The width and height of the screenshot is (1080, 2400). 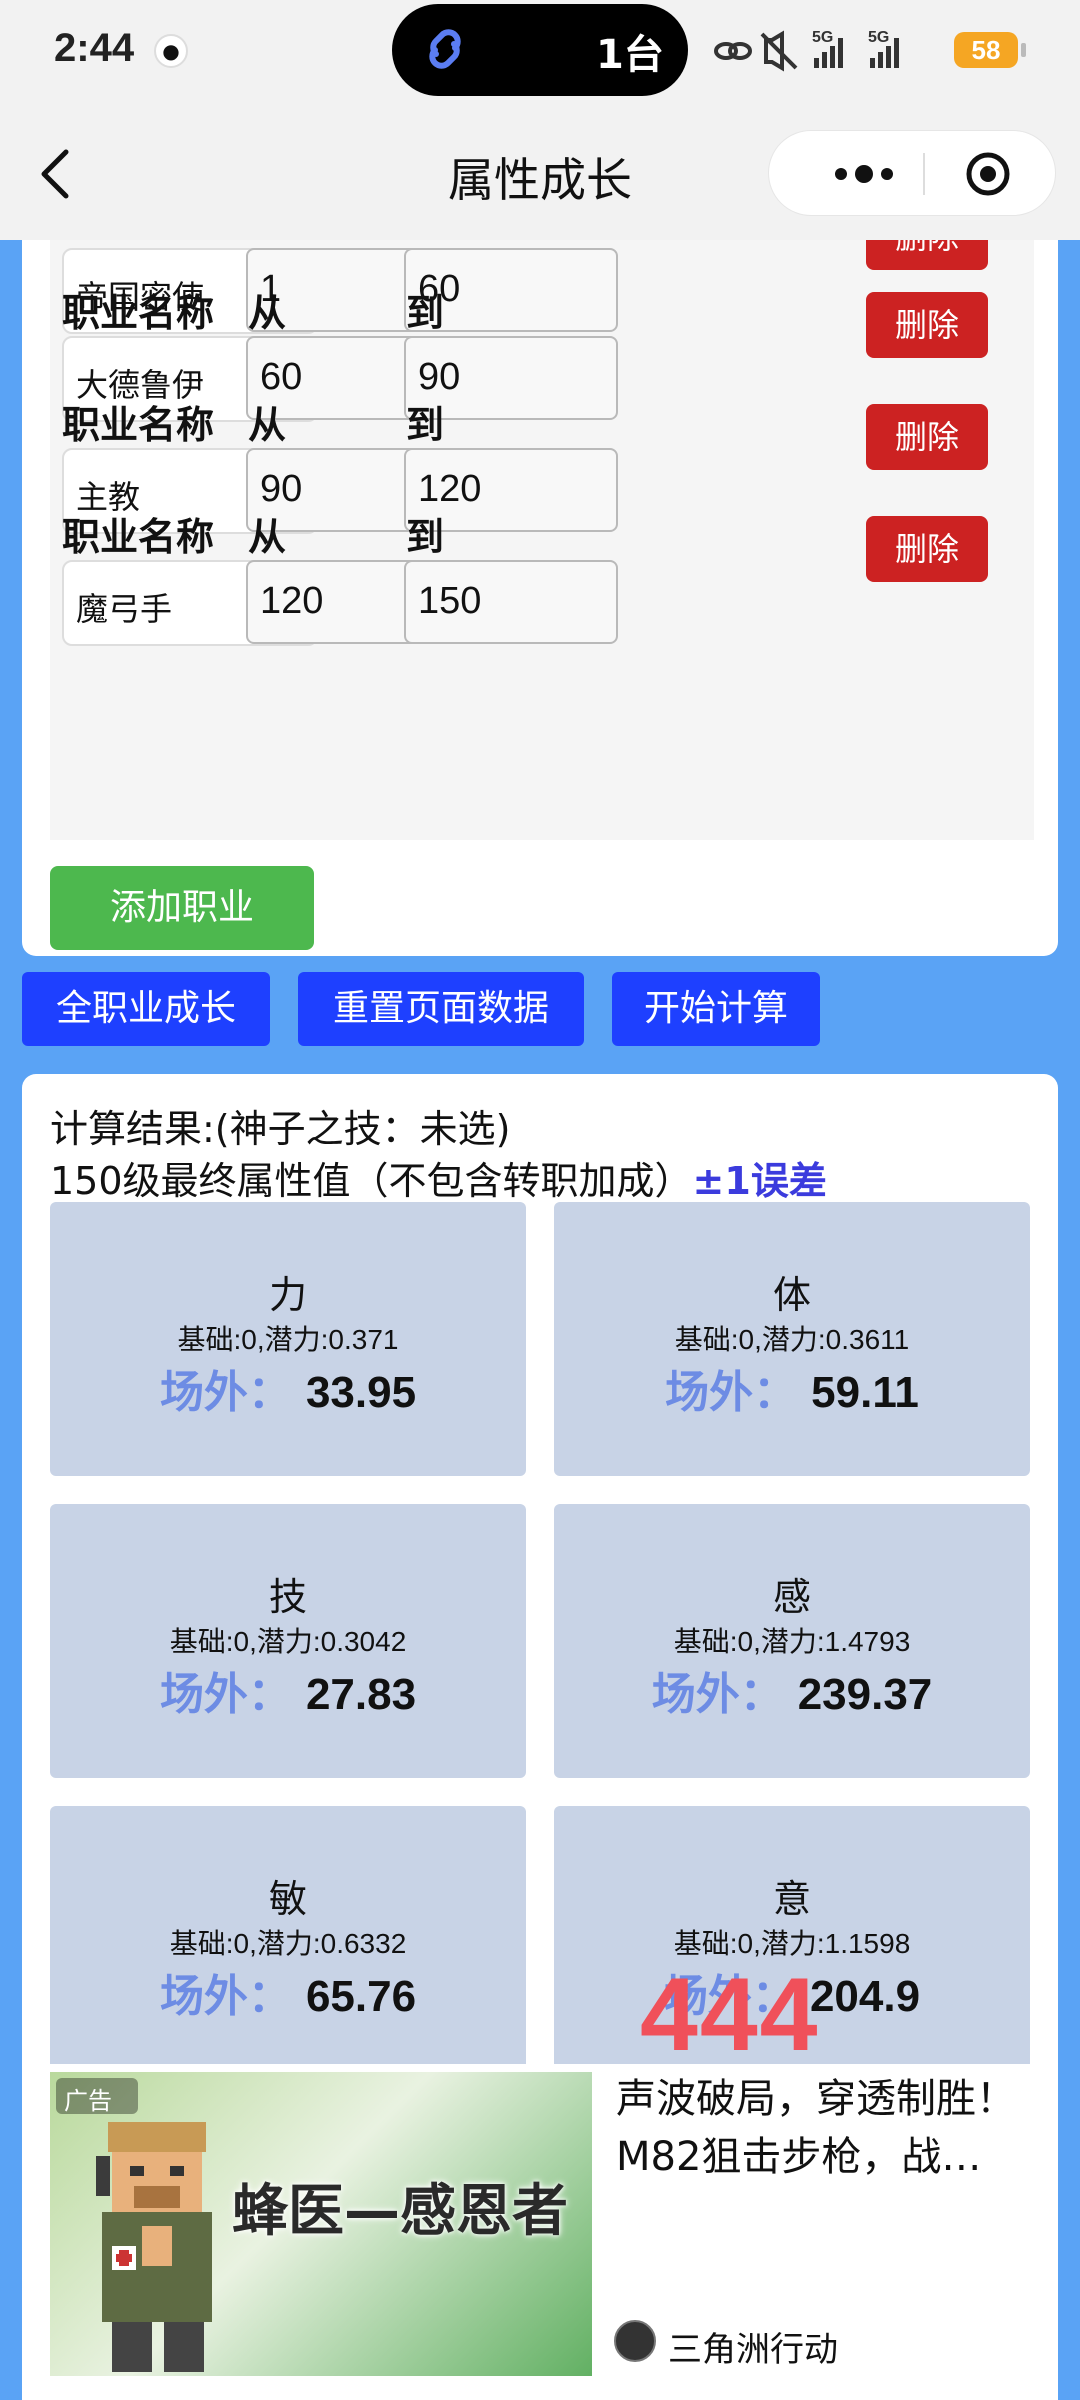 What do you see at coordinates (371, 1181) in the screenshot?
I see `result-subtitle-text: 150级最终属性值（不包含转职加成）` at bounding box center [371, 1181].